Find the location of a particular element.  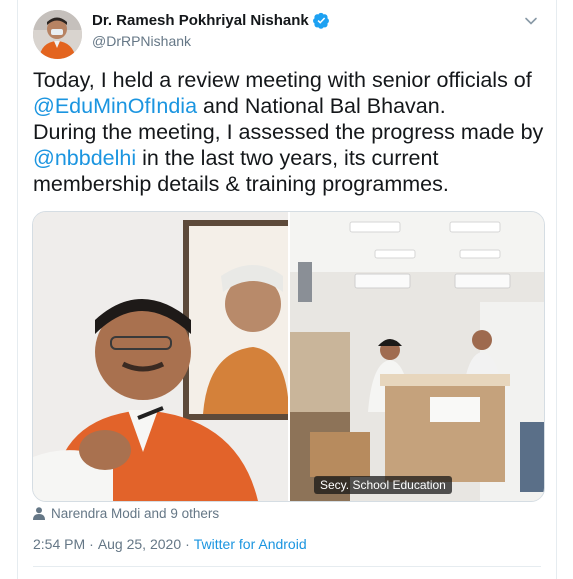

author-name: Dr. Ramesh Pokhriyal Nishank is located at coordinates (200, 20).